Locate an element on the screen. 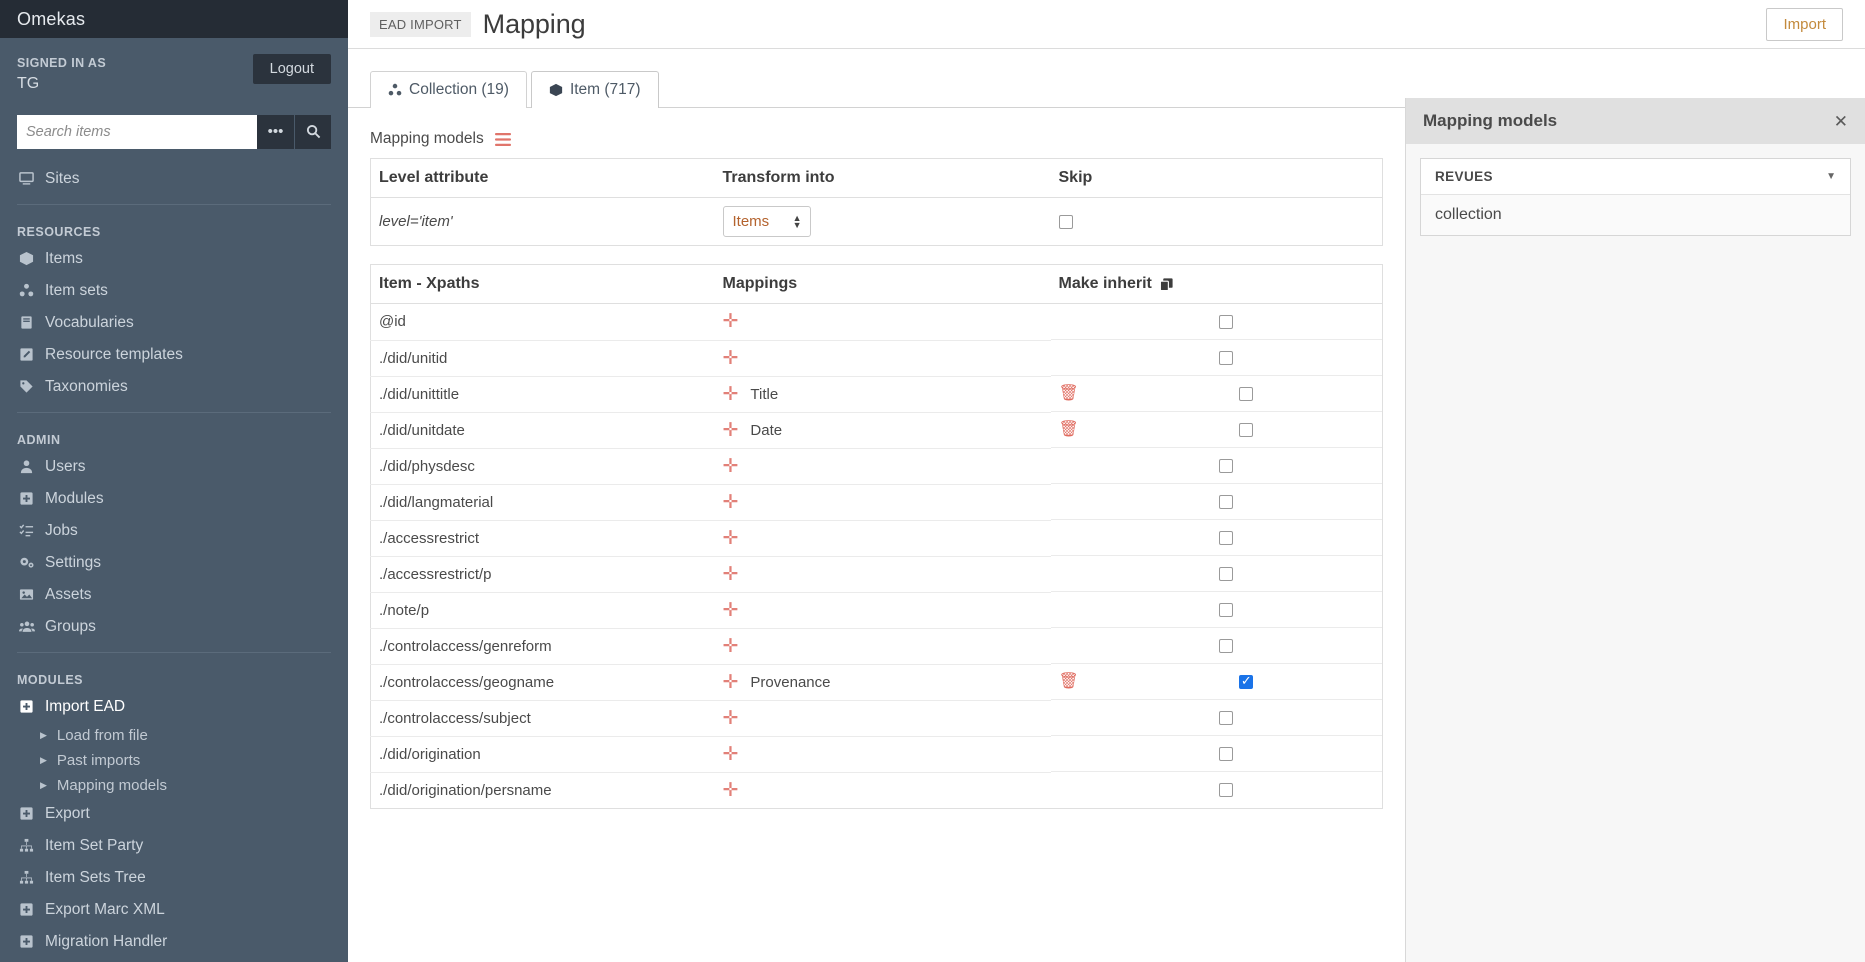 This screenshot has height=962, width=1865. sidebar-item-import-ead: Import EAD is located at coordinates (174, 707).